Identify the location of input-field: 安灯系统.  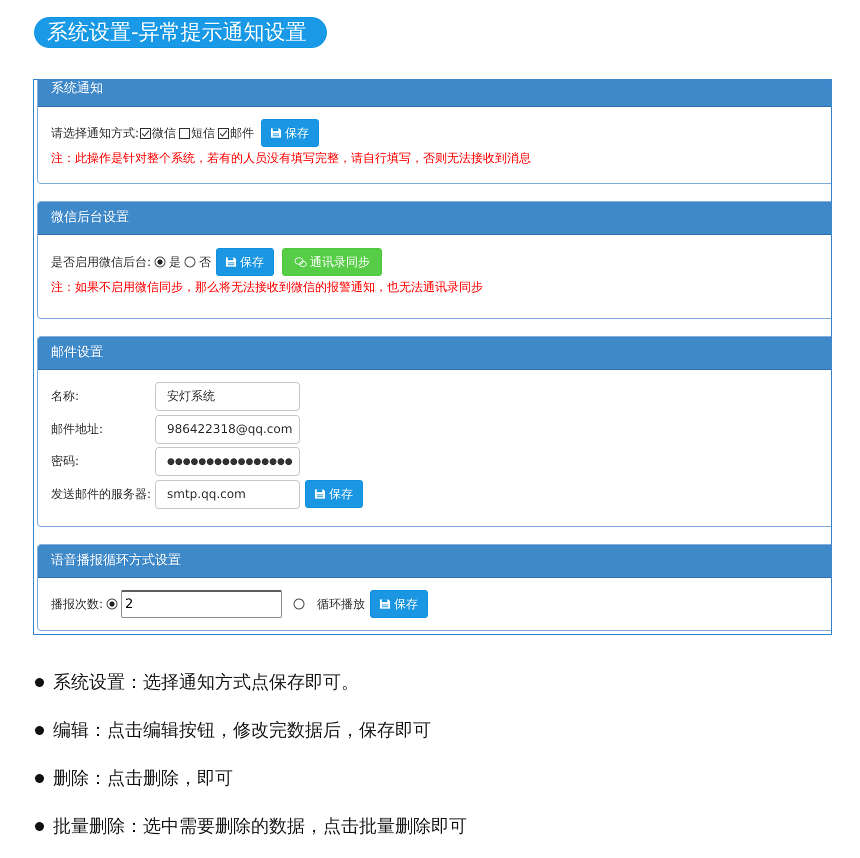
(227, 396).